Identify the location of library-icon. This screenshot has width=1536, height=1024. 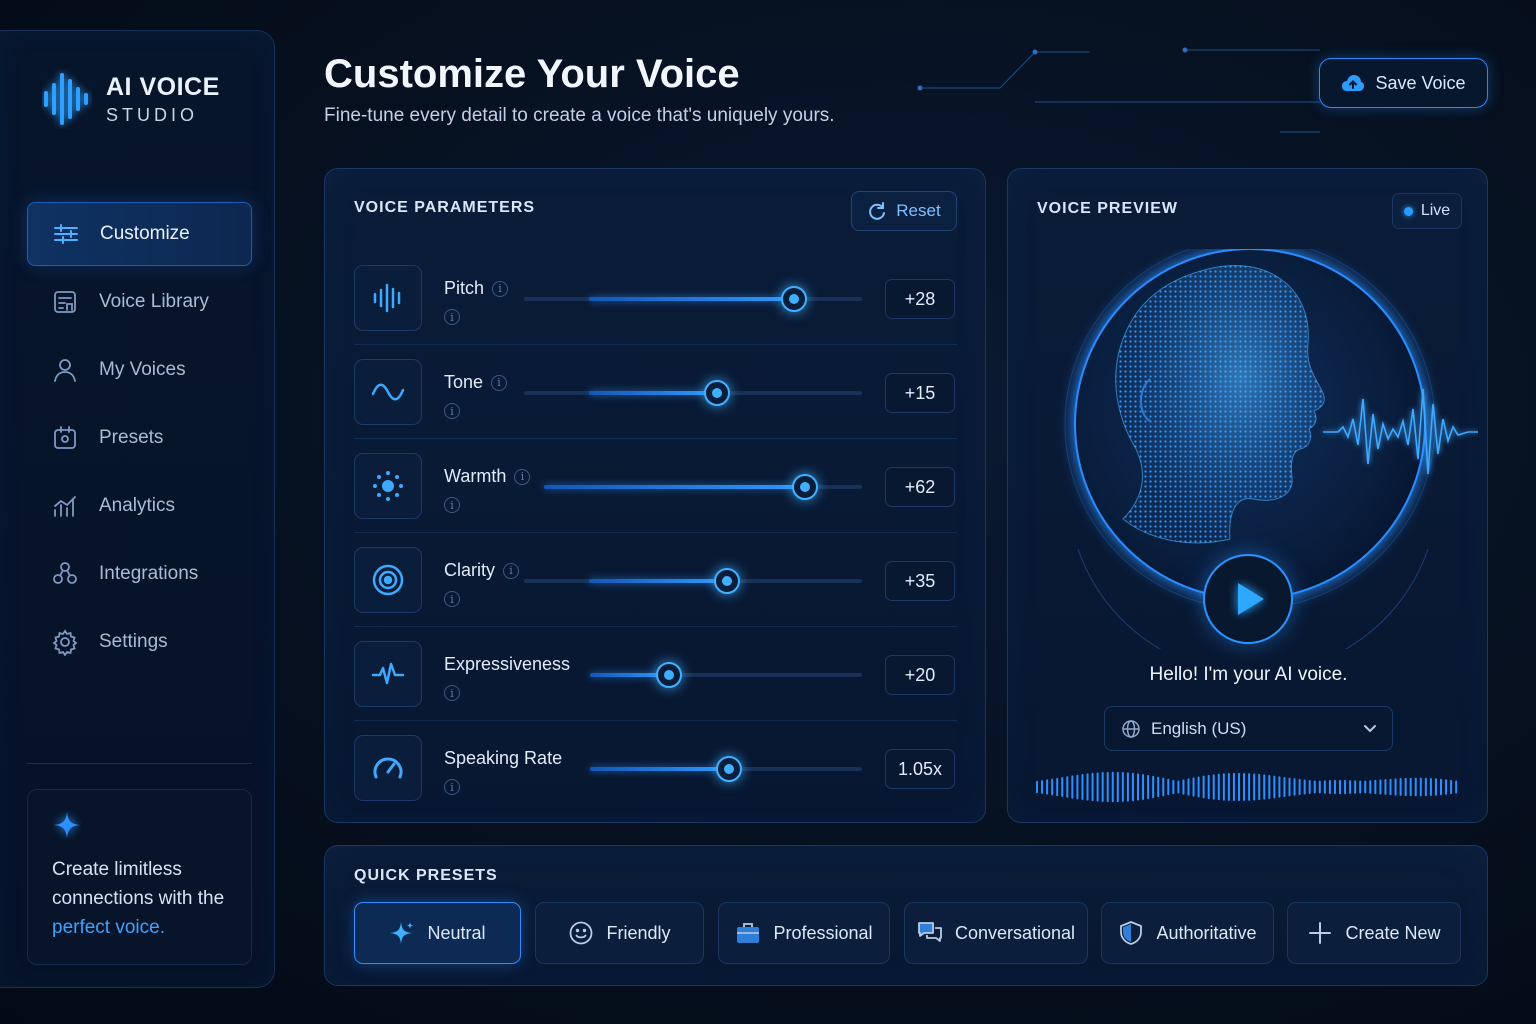
(65, 302).